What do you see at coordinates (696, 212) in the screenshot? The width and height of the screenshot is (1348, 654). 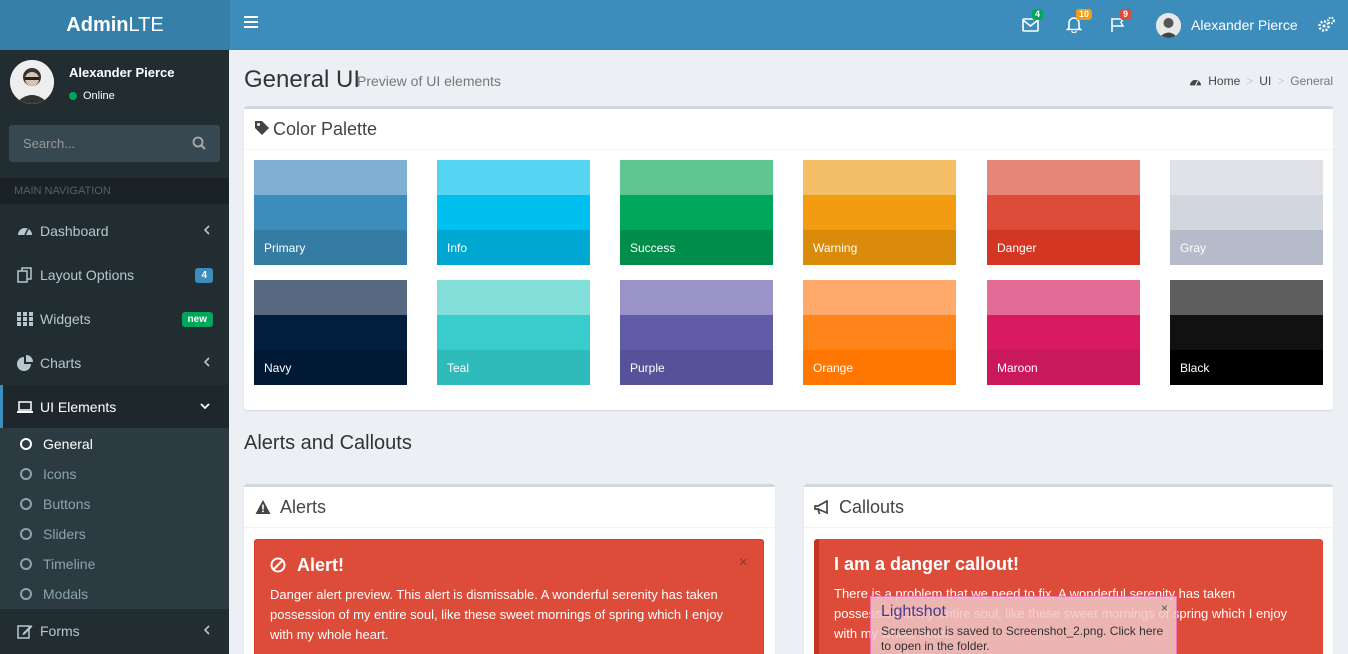 I see `color-swatch-success: Success` at bounding box center [696, 212].